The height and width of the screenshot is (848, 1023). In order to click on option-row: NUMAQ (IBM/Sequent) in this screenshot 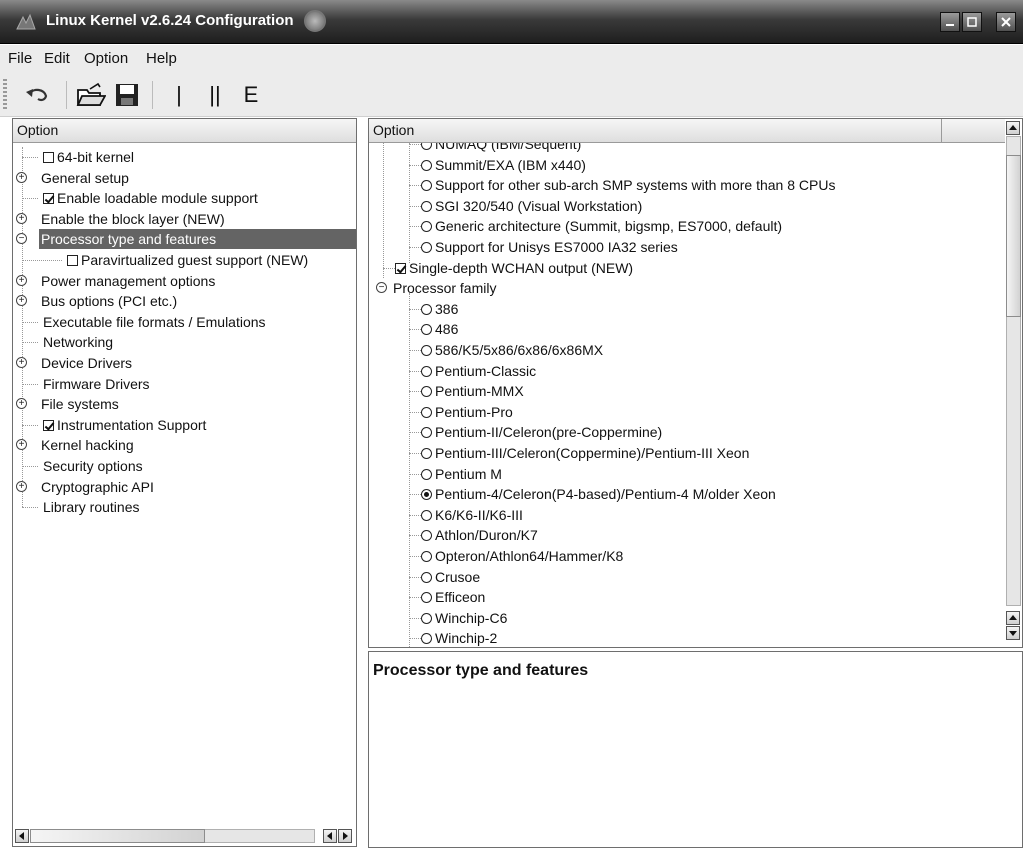, I will do `click(502, 148)`.